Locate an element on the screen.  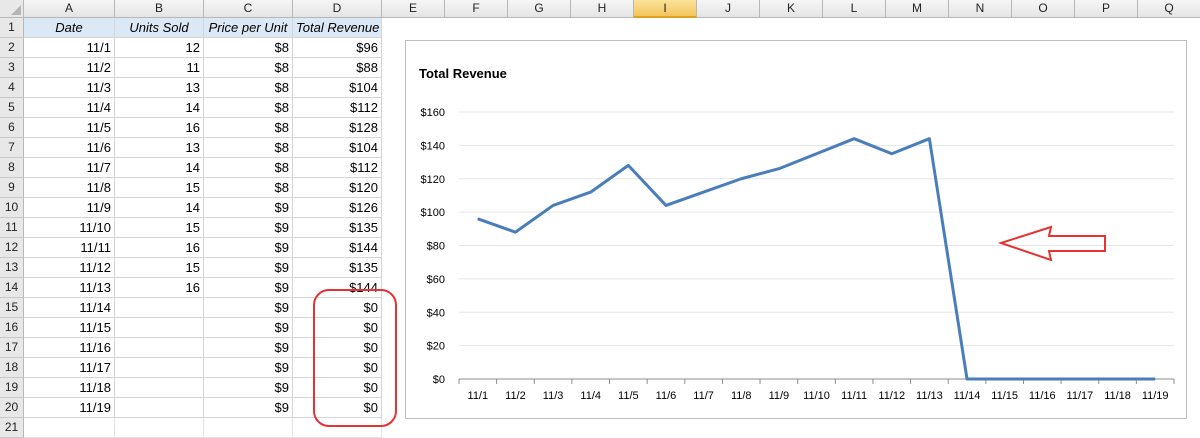
column-header-h: H is located at coordinates (602, 9).